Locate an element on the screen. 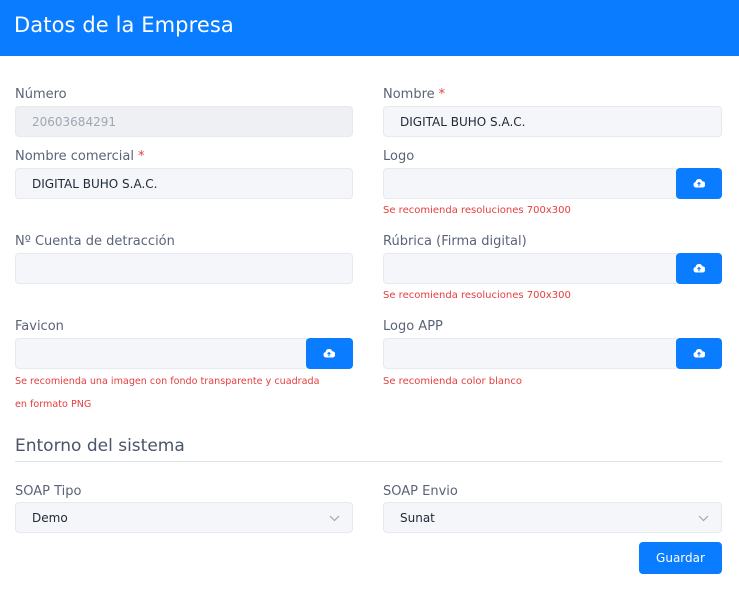 This screenshot has height=590, width=739. soap-envio-selected: Sunat is located at coordinates (417, 518).